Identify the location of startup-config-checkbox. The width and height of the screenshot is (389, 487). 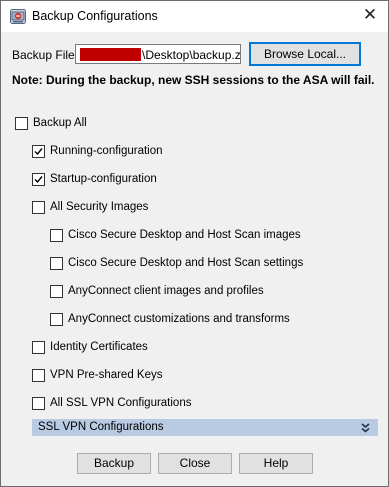
(38, 179).